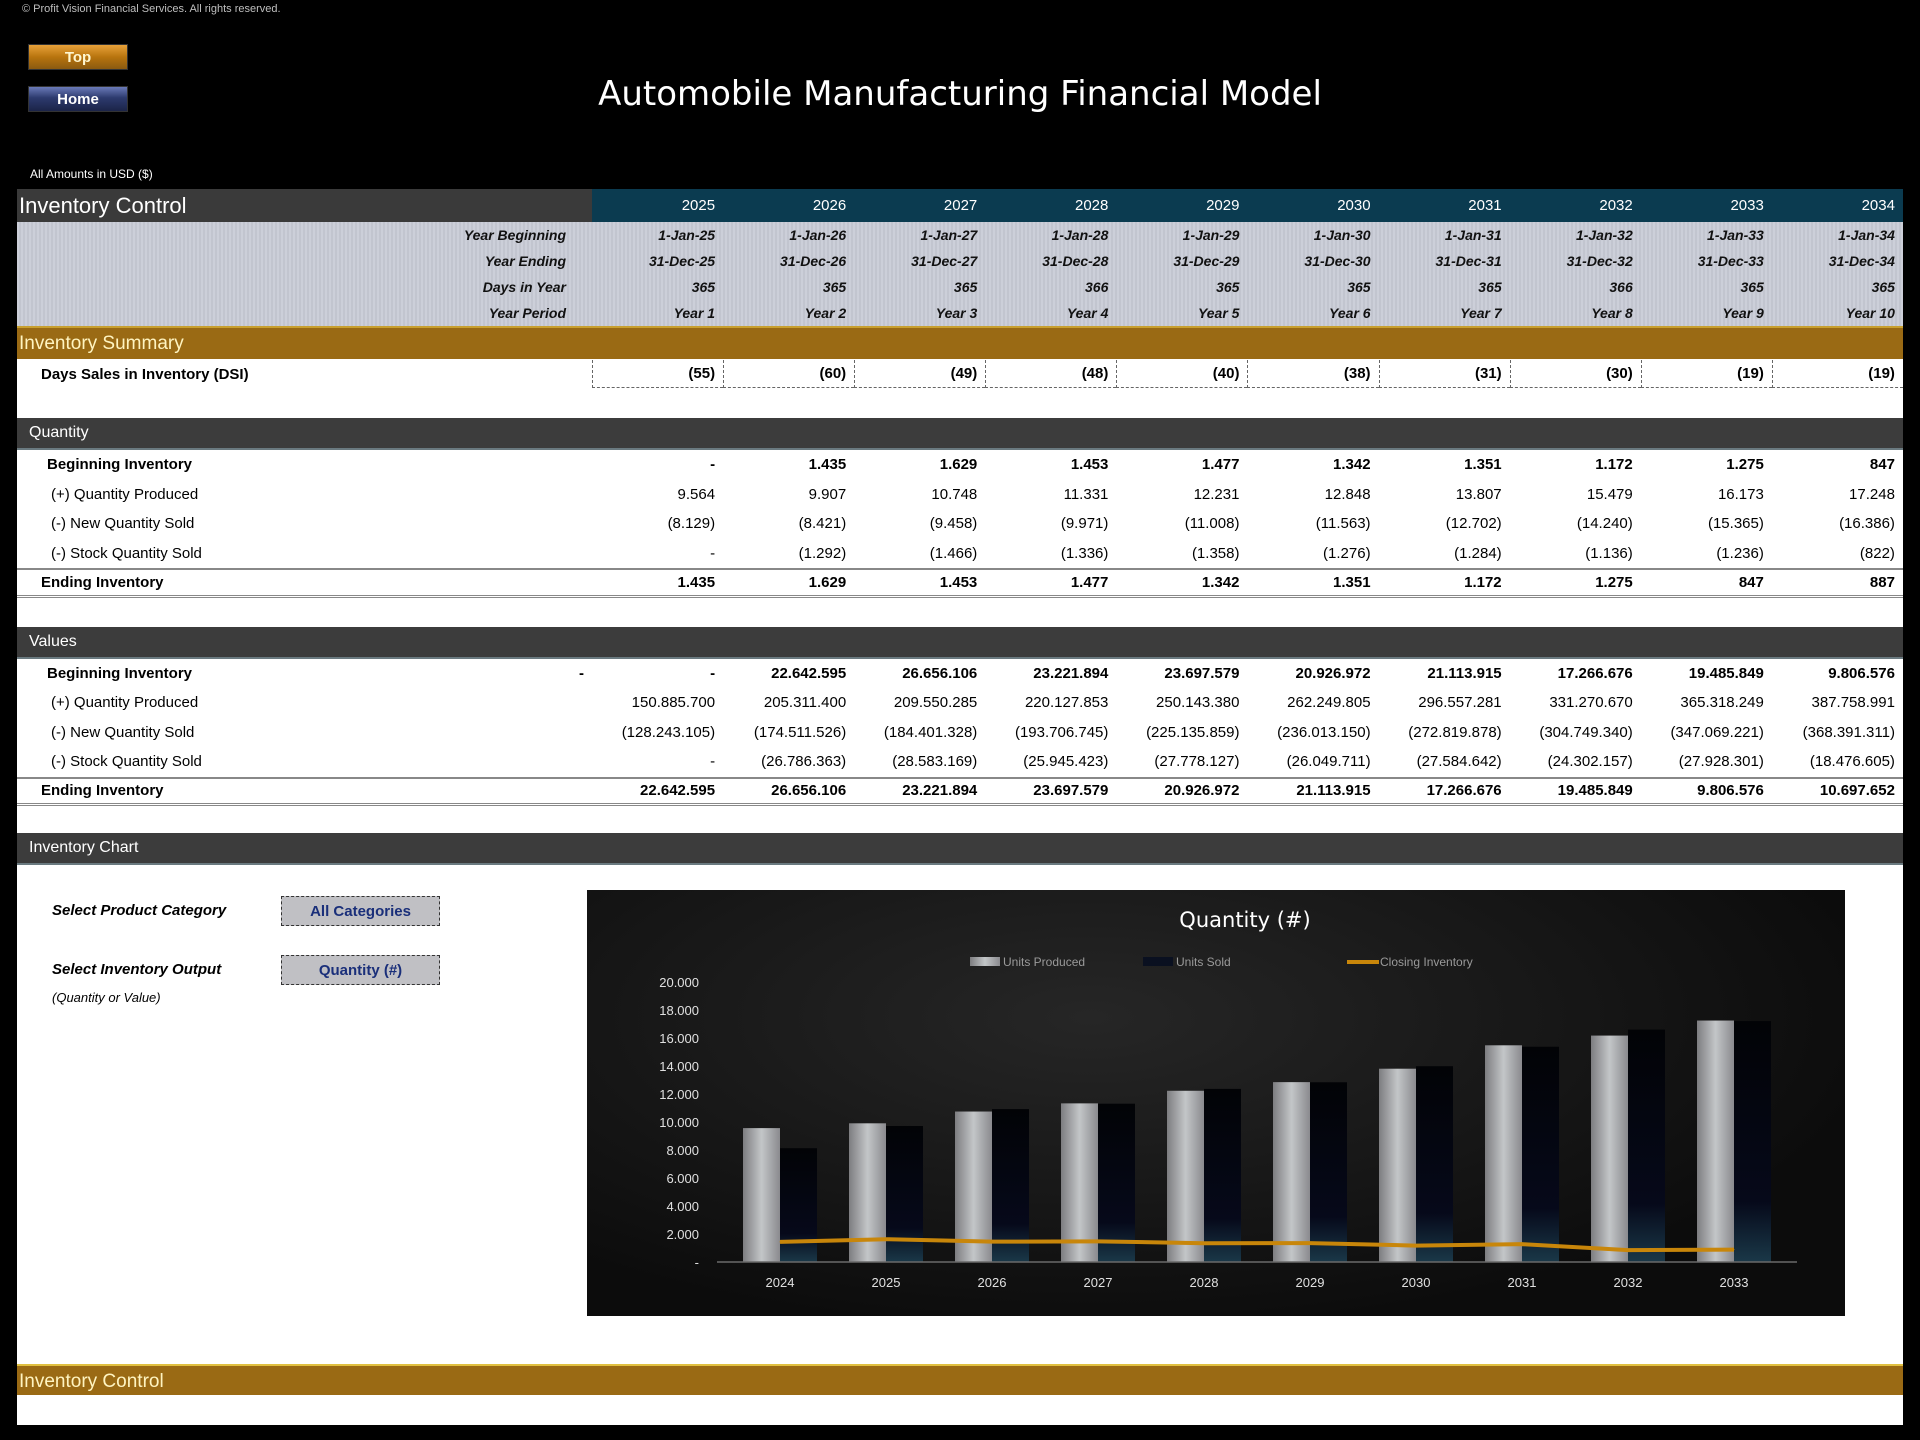 The width and height of the screenshot is (1920, 1440). I want to click on value-cell: (1.466), so click(919, 553).